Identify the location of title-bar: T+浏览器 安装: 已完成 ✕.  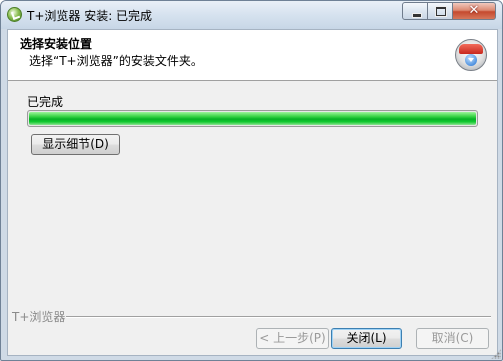
(251, 15).